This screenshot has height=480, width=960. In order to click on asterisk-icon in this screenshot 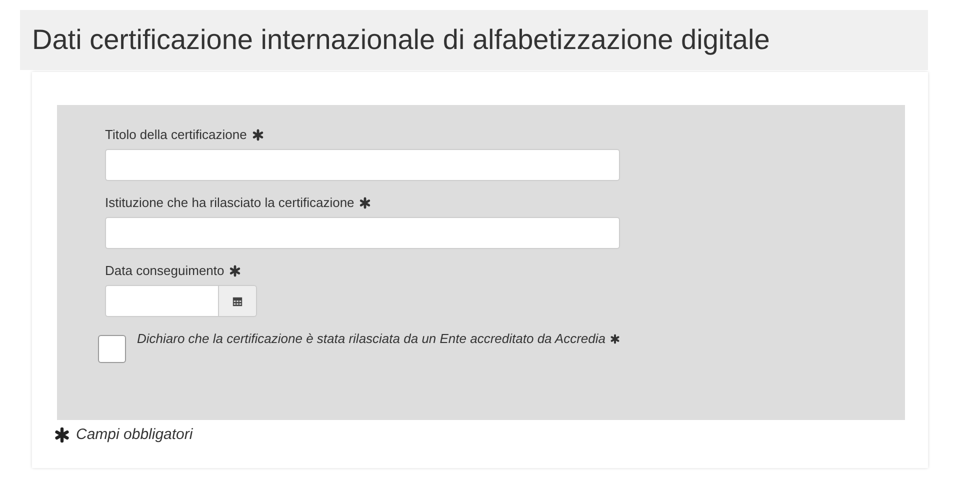, I will do `click(62, 434)`.